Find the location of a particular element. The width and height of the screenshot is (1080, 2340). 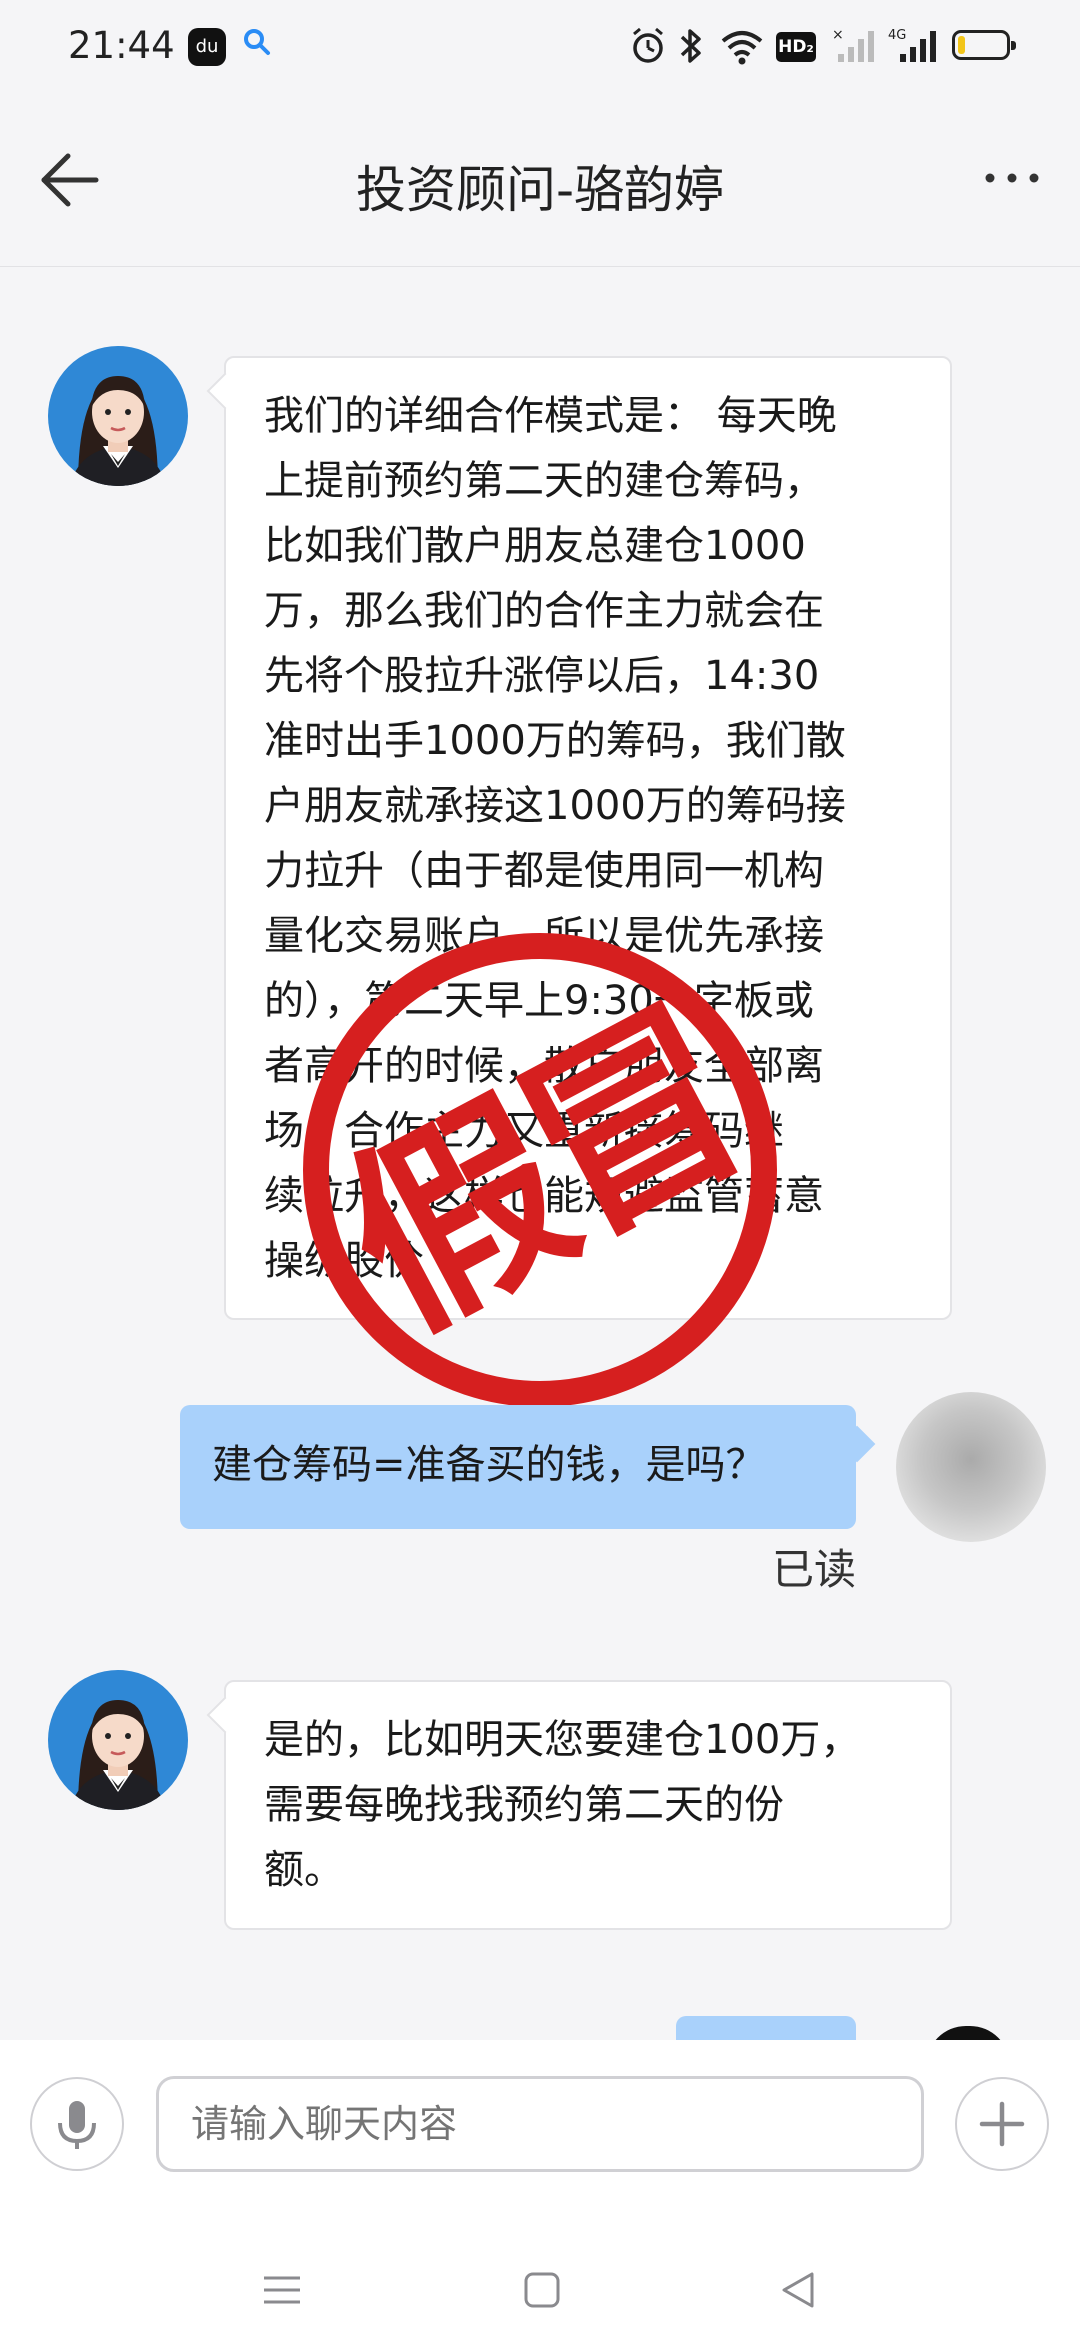

message-line: 准时出手1000万的筹码，我们散 is located at coordinates (555, 741).